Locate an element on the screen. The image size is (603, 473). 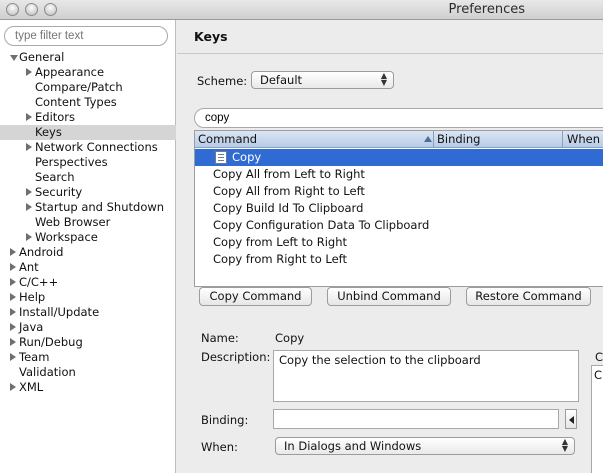
tree-item-label: Content Types is located at coordinates (76, 102).